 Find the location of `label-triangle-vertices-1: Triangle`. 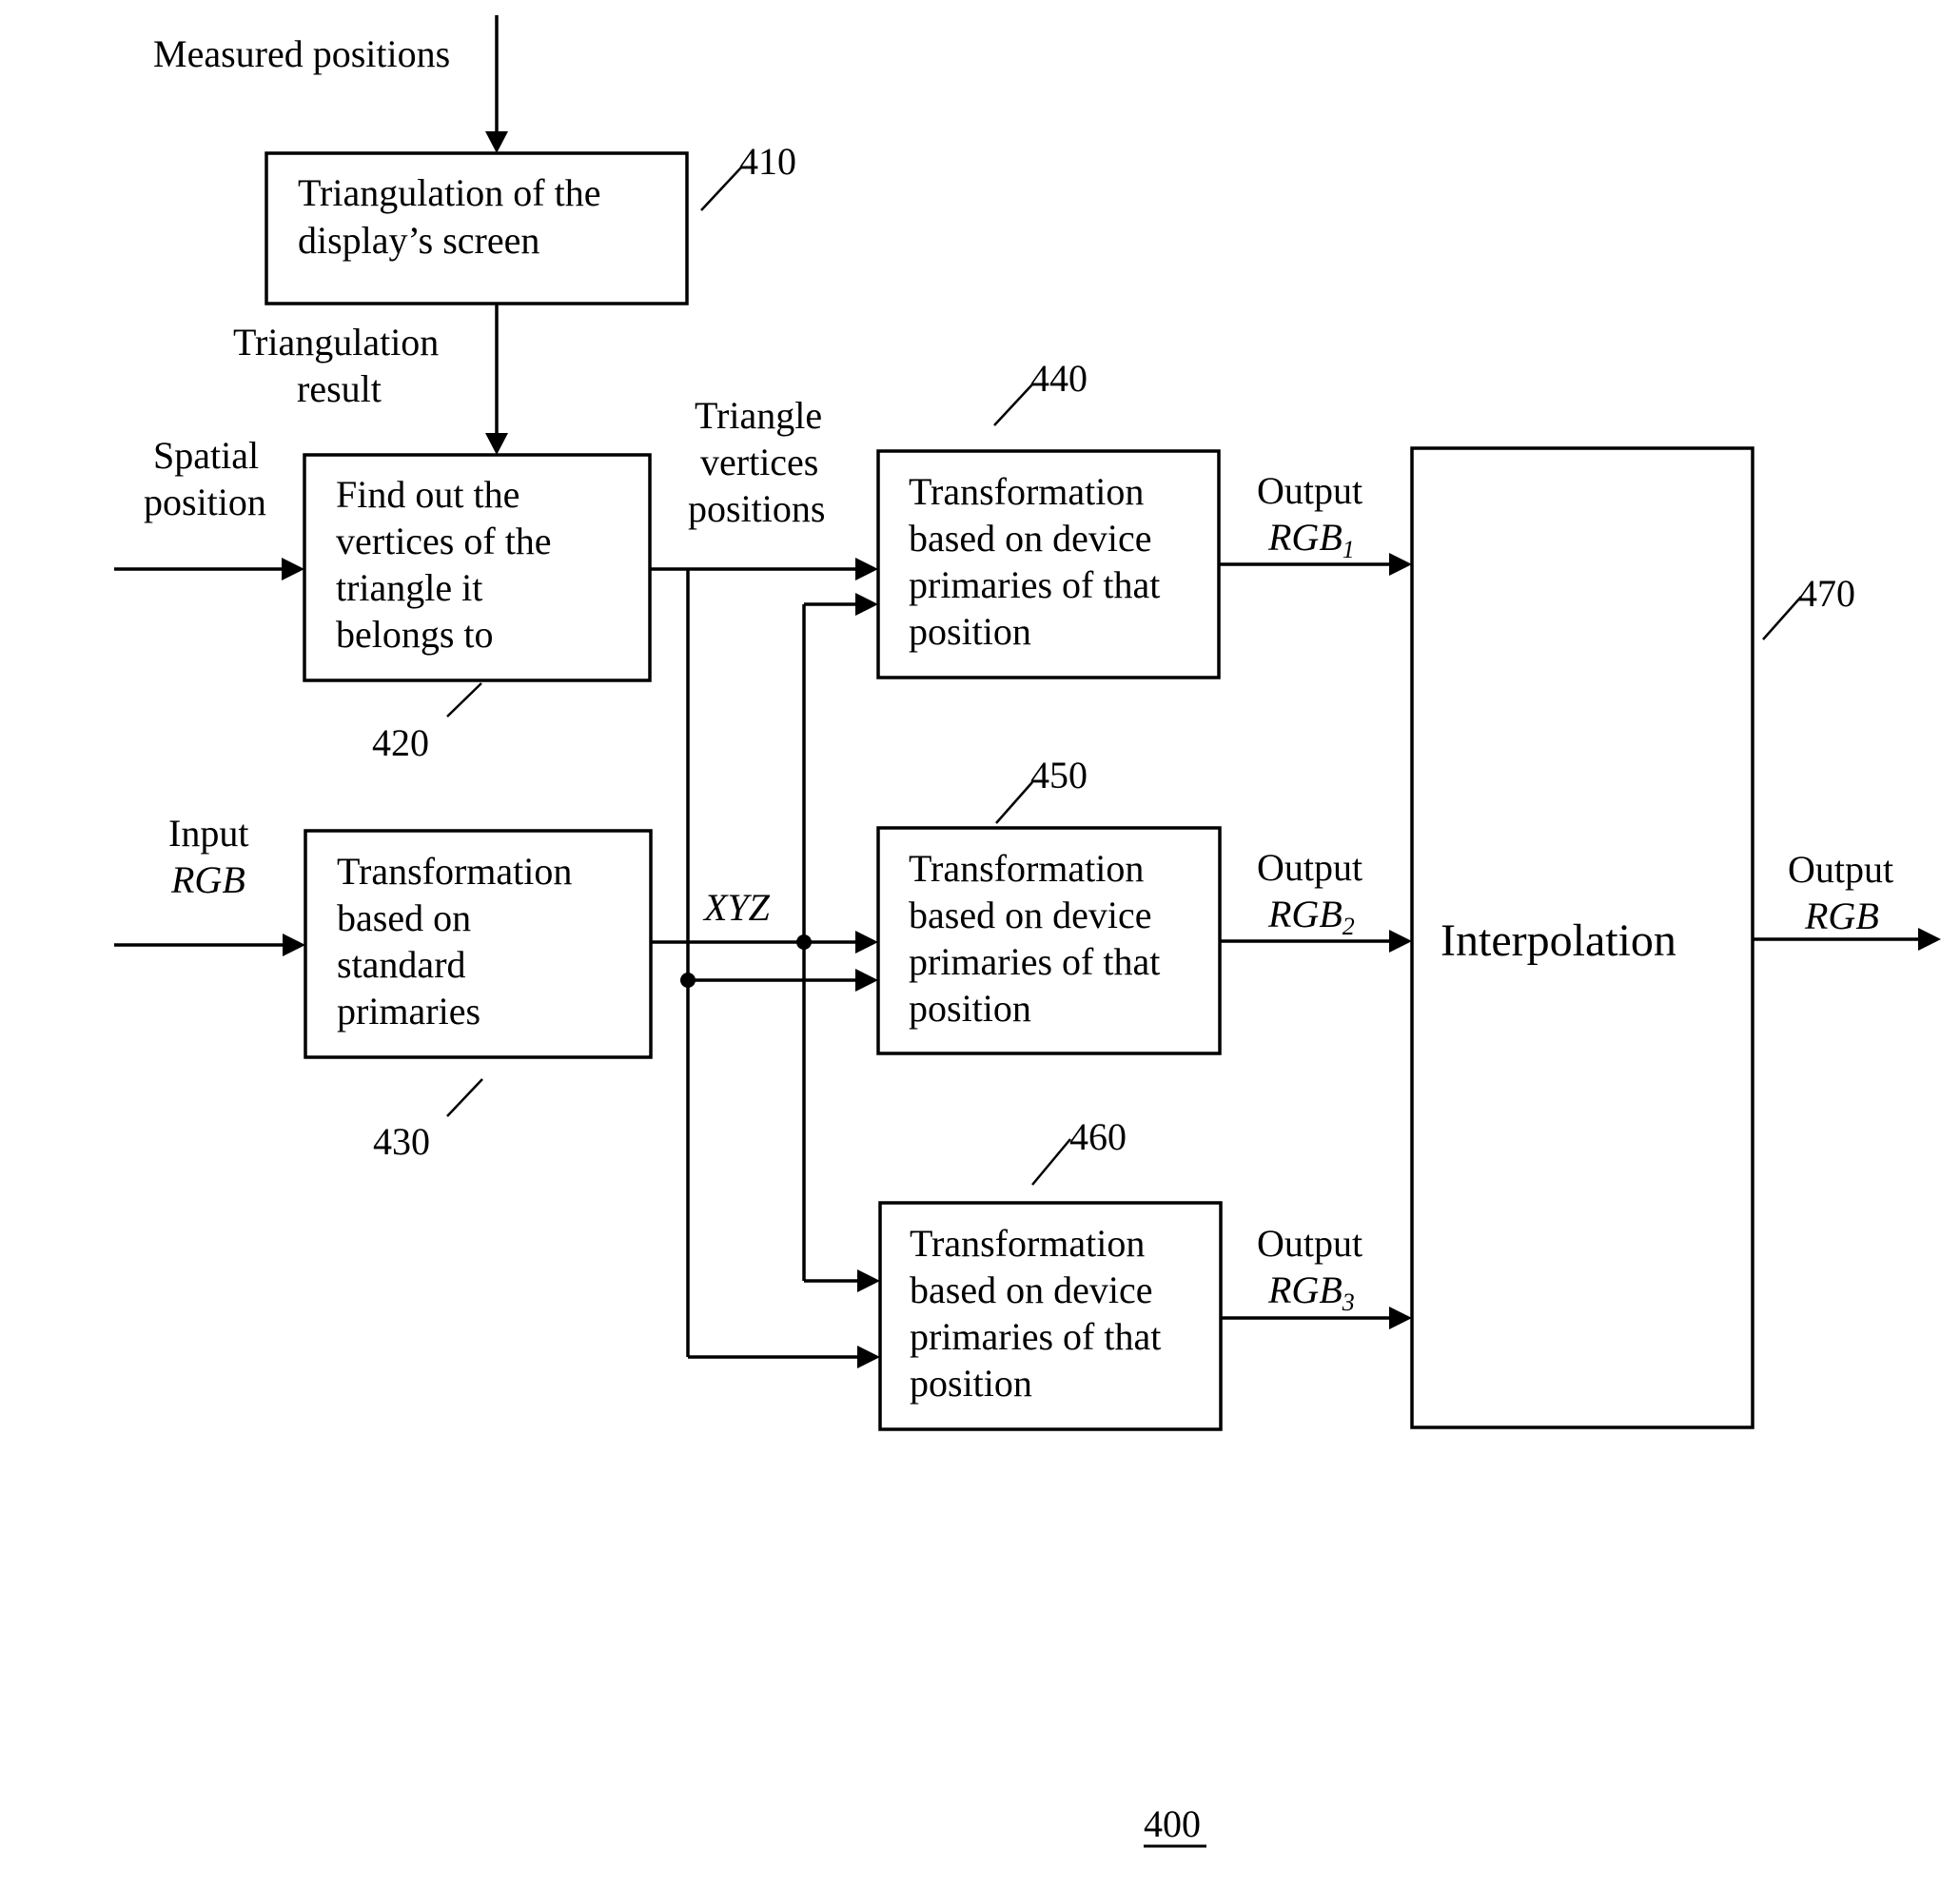

label-triangle-vertices-1: Triangle is located at coordinates (758, 416).